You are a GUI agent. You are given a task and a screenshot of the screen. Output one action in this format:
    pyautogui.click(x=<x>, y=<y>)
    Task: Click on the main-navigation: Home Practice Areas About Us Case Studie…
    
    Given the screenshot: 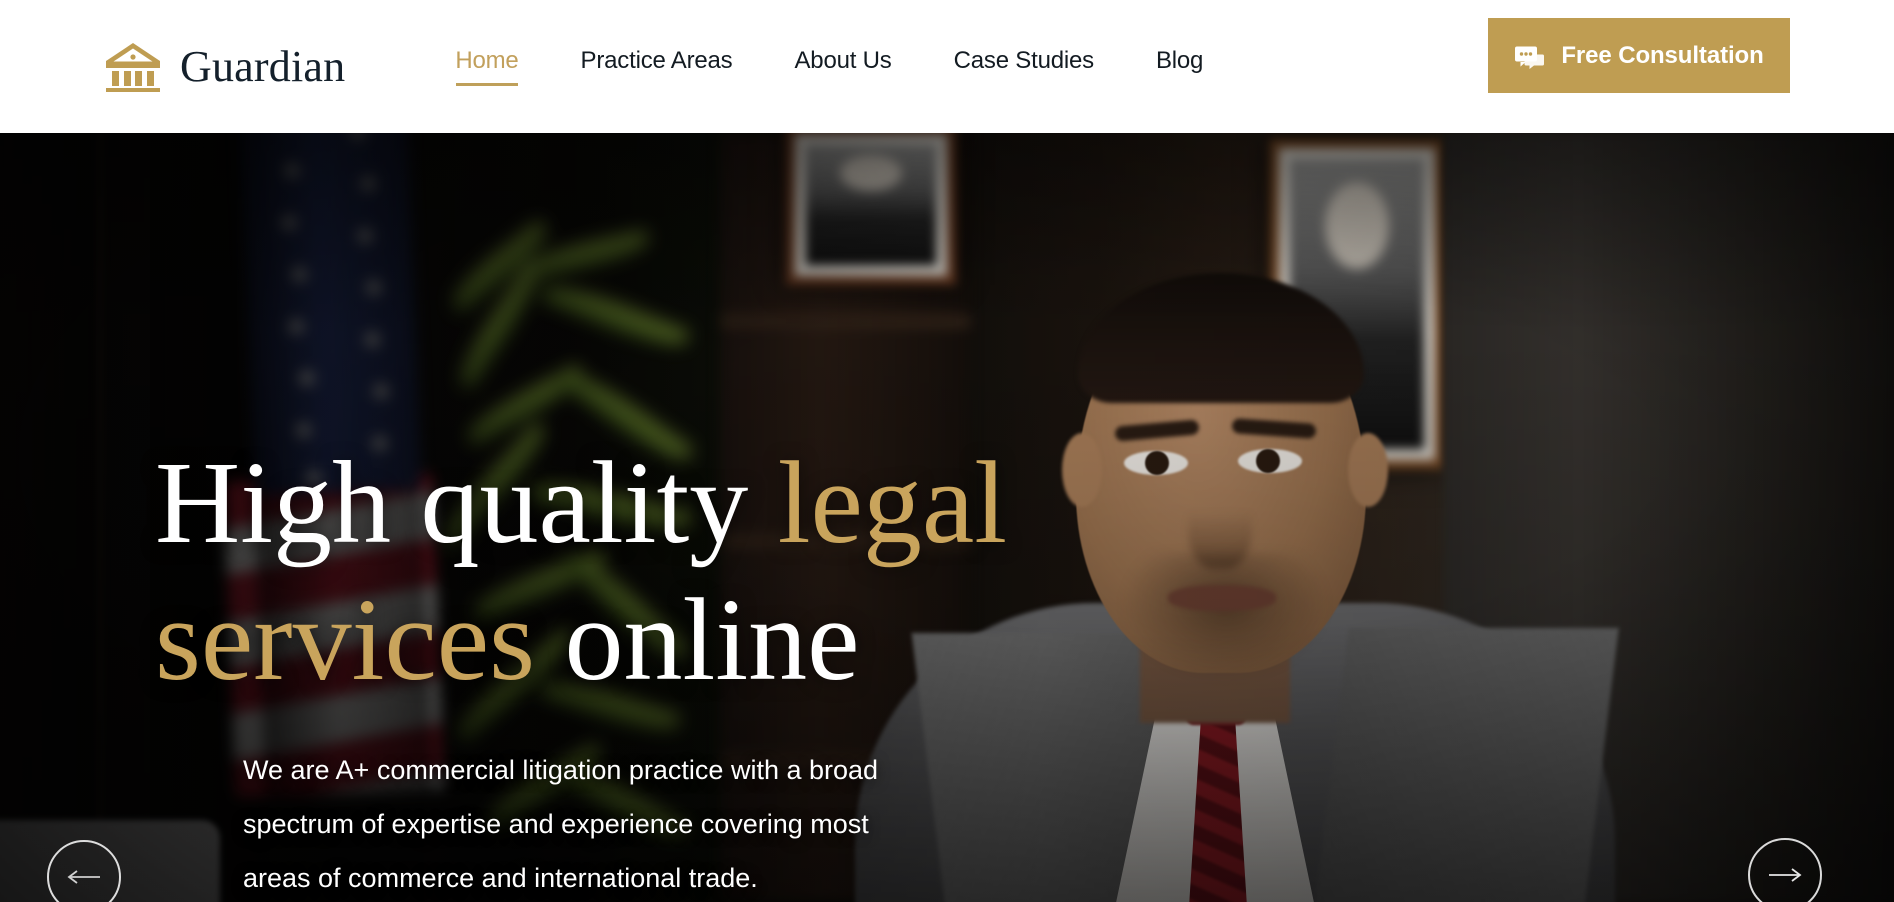 What is the action you would take?
    pyautogui.click(x=829, y=66)
    